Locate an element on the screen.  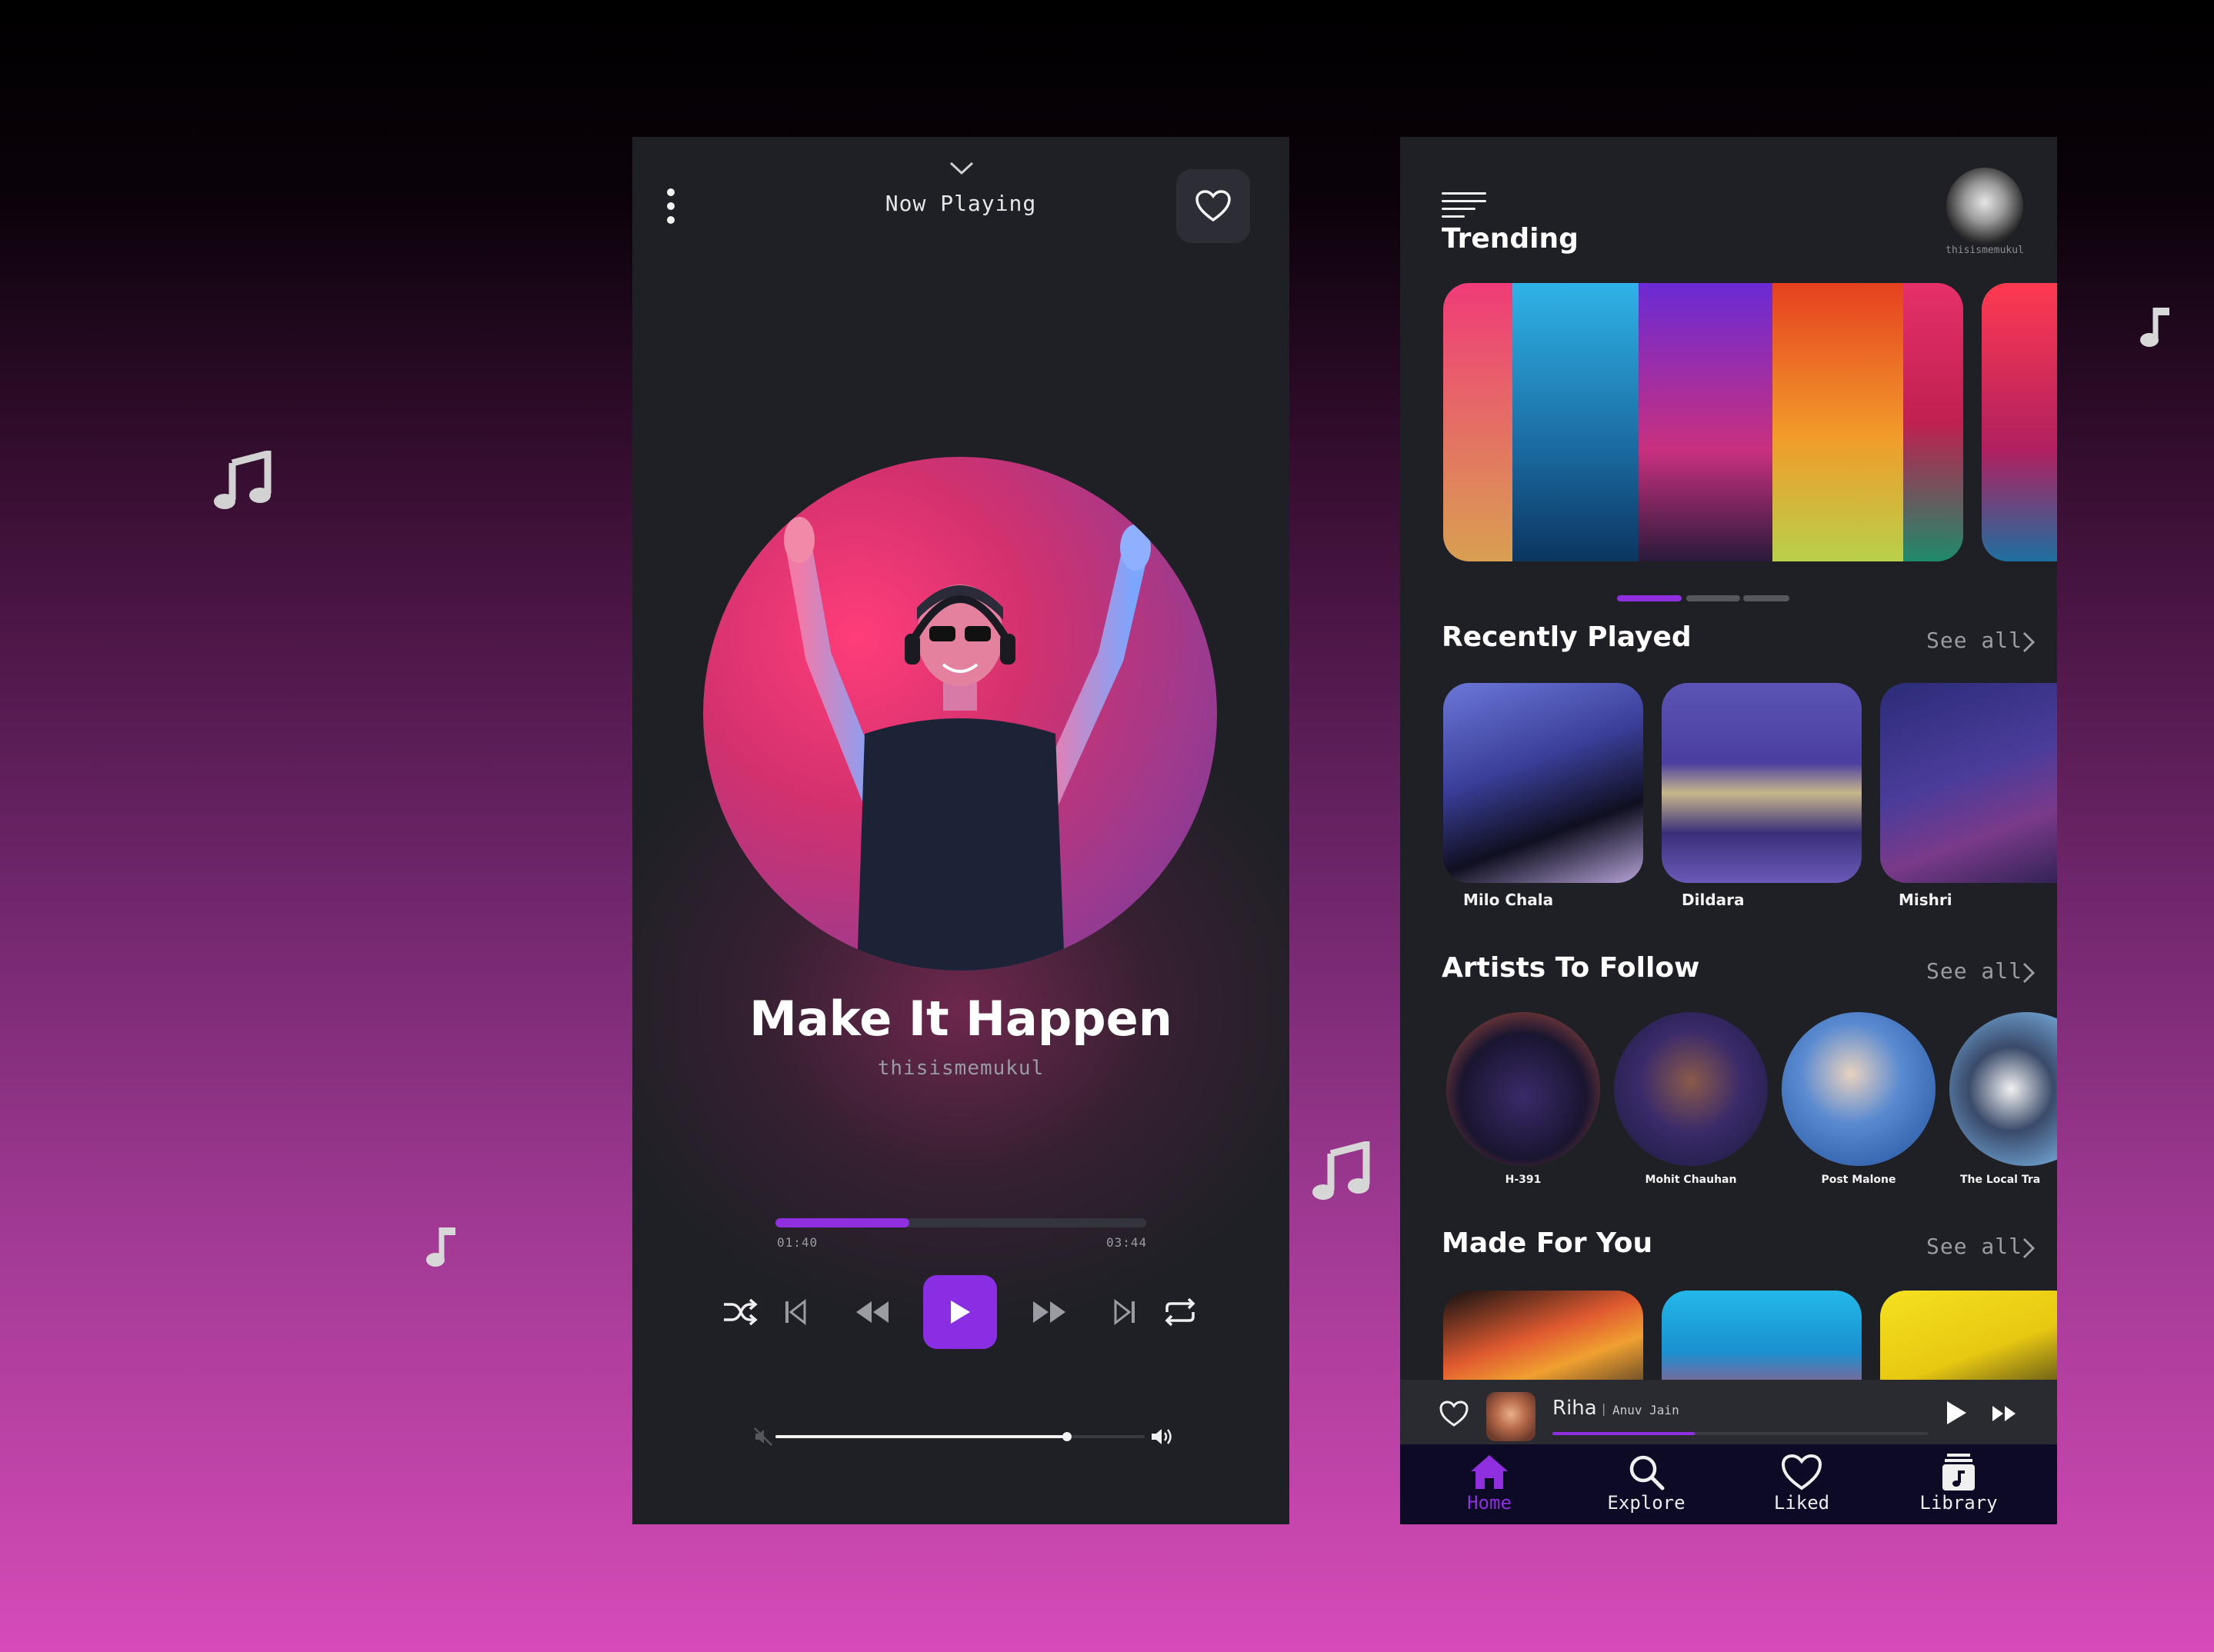
tab-liked: Liked is located at coordinates (1801, 1484).